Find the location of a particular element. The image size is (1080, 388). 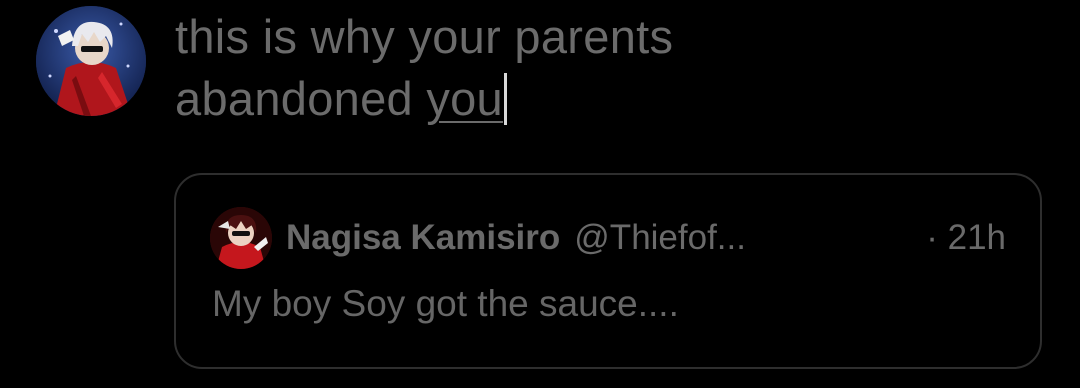

quoted-author-avatar-image is located at coordinates (241, 238).